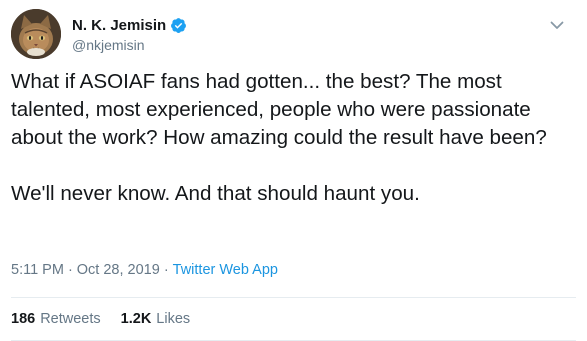 Image resolution: width=587 pixels, height=341 pixels. I want to click on likes-stat: 1.2K Likes, so click(156, 319).